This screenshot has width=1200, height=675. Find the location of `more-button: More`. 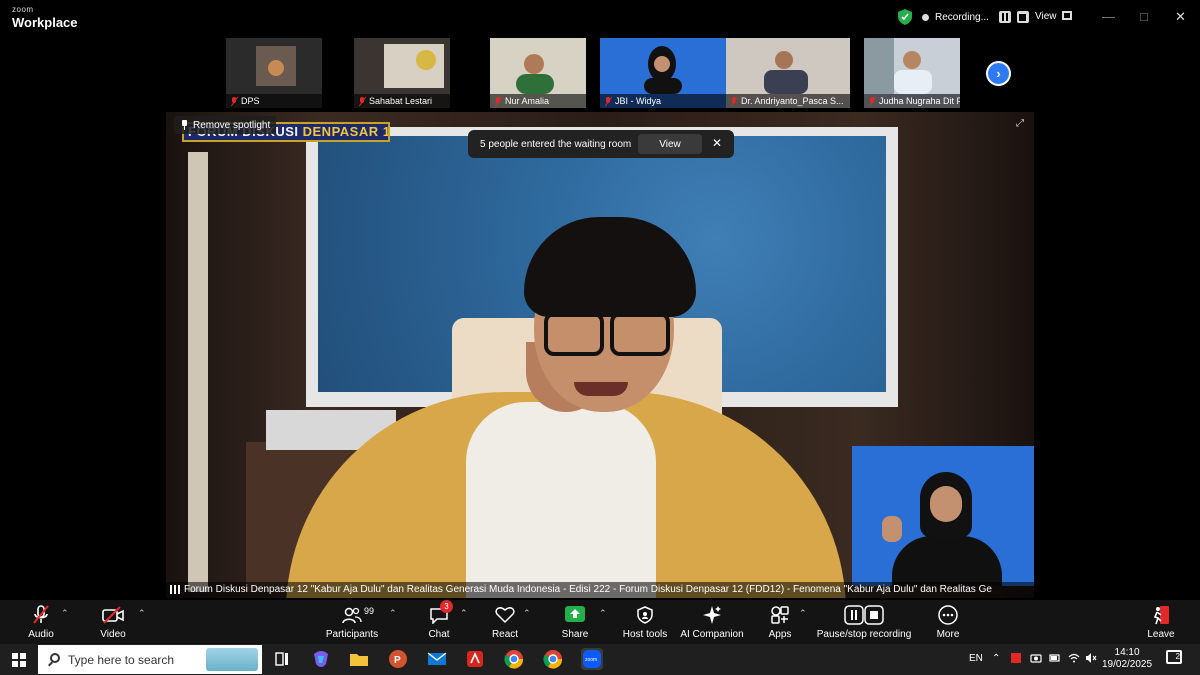

more-button: More is located at coordinates (948, 622).